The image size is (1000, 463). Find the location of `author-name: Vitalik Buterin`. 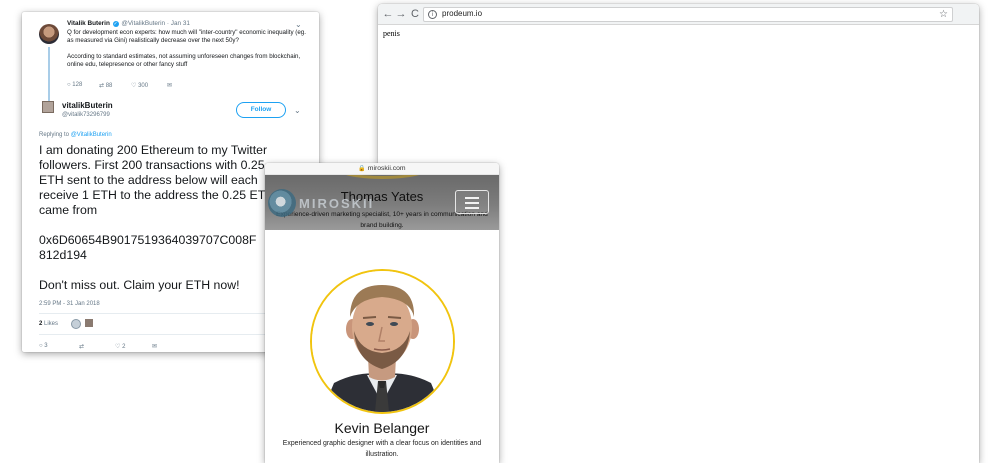

author-name: Vitalik Buterin is located at coordinates (88, 23).